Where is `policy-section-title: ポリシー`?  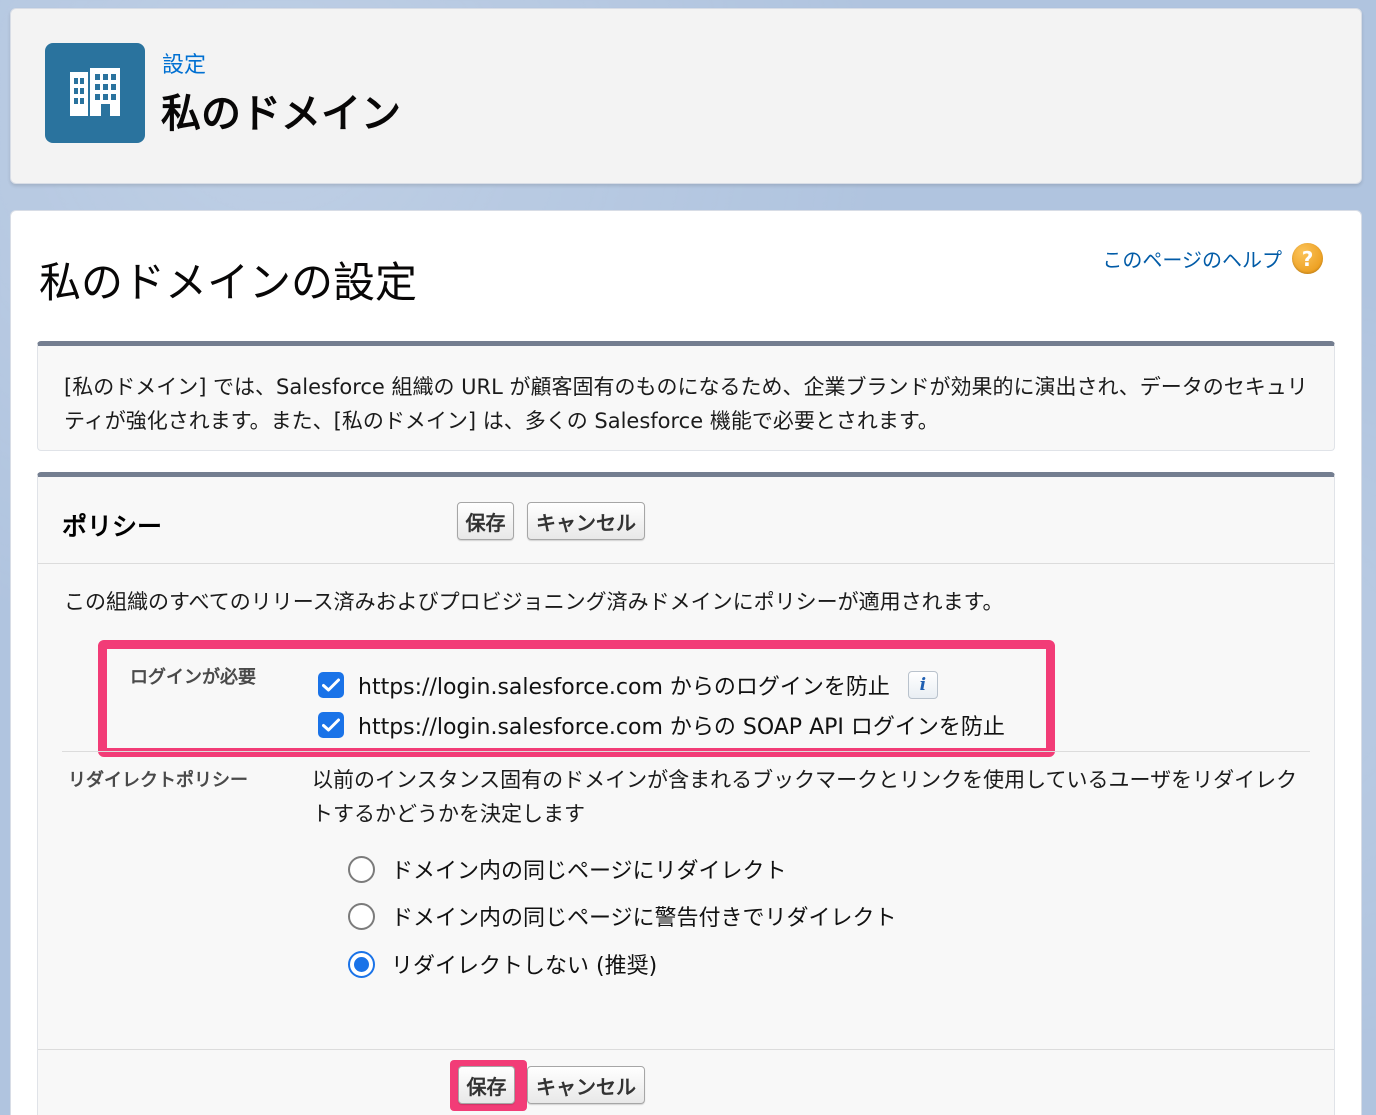 policy-section-title: ポリシー is located at coordinates (112, 526).